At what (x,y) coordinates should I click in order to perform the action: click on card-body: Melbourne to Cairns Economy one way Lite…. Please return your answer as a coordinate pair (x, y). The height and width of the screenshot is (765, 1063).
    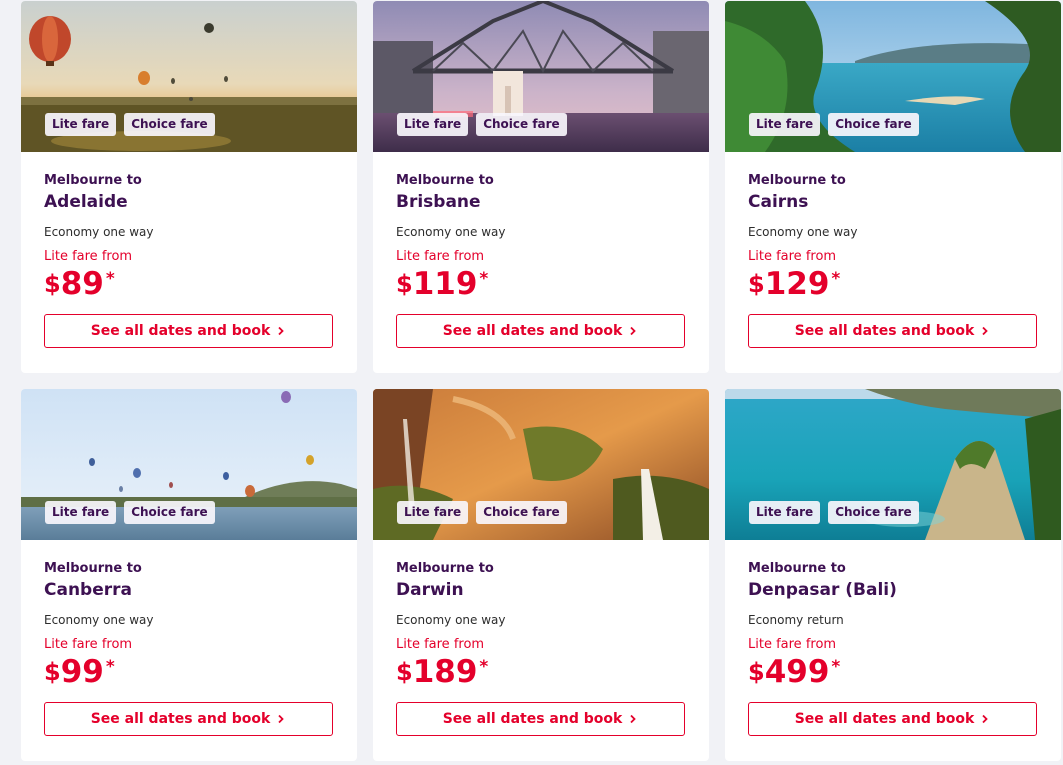
    Looking at the image, I should click on (893, 262).